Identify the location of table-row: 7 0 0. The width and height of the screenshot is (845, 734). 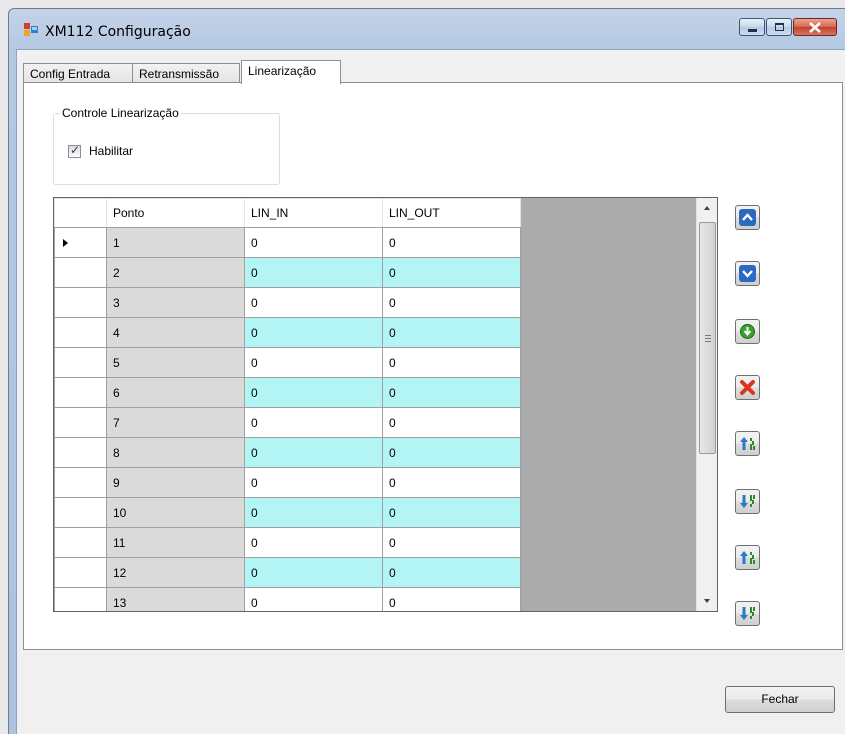
(287, 422).